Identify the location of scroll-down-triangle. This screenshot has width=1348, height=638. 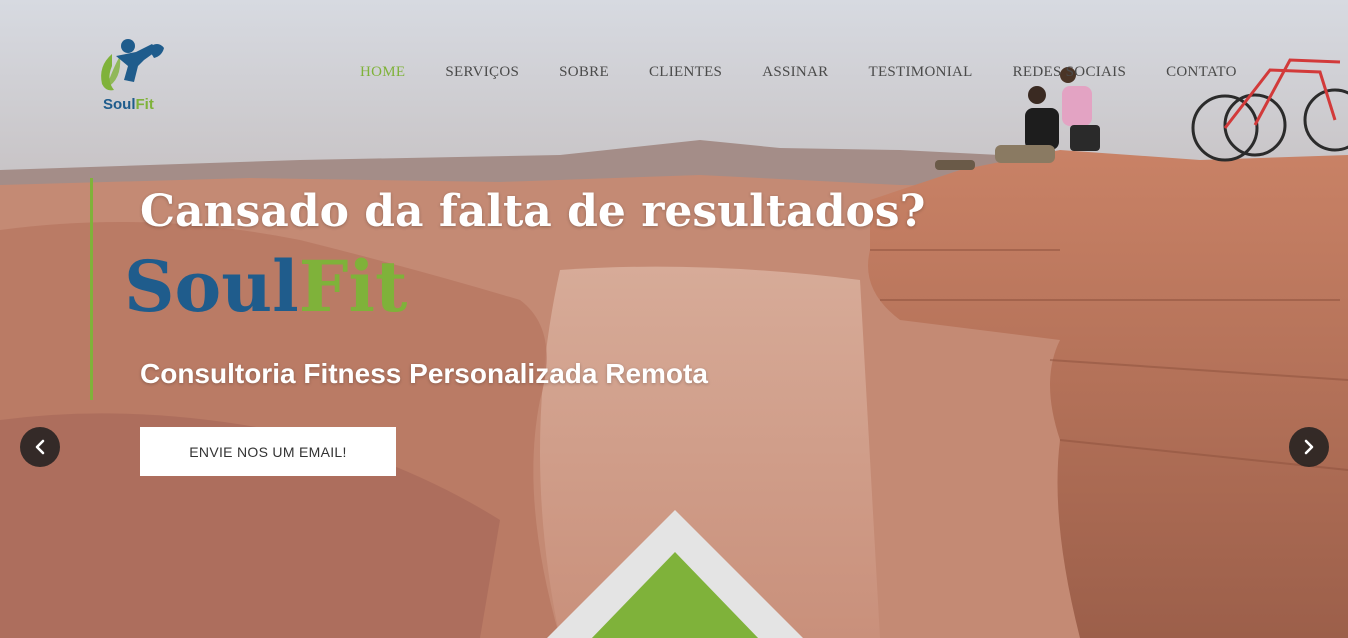
(675, 574).